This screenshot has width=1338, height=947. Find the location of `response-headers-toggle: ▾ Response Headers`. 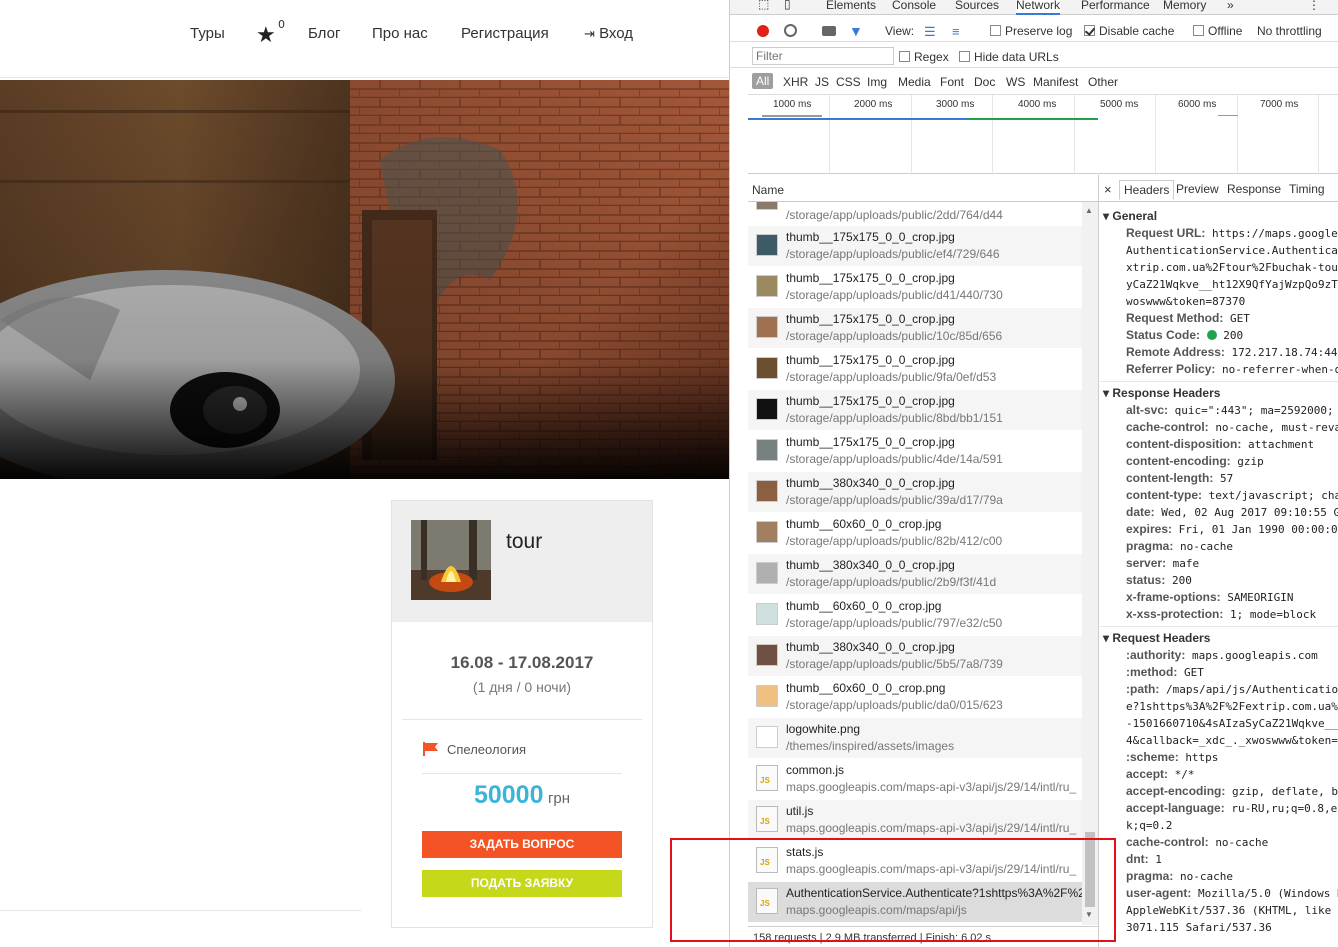

response-headers-toggle: ▾ Response Headers is located at coordinates (1219, 393).